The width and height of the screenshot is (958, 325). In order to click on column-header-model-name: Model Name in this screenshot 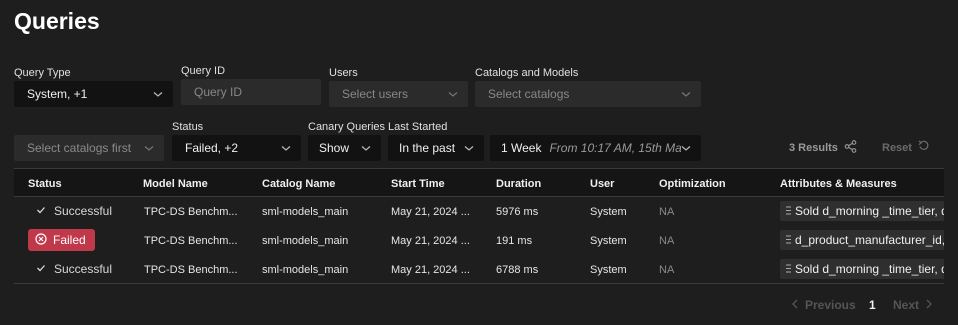, I will do `click(175, 184)`.